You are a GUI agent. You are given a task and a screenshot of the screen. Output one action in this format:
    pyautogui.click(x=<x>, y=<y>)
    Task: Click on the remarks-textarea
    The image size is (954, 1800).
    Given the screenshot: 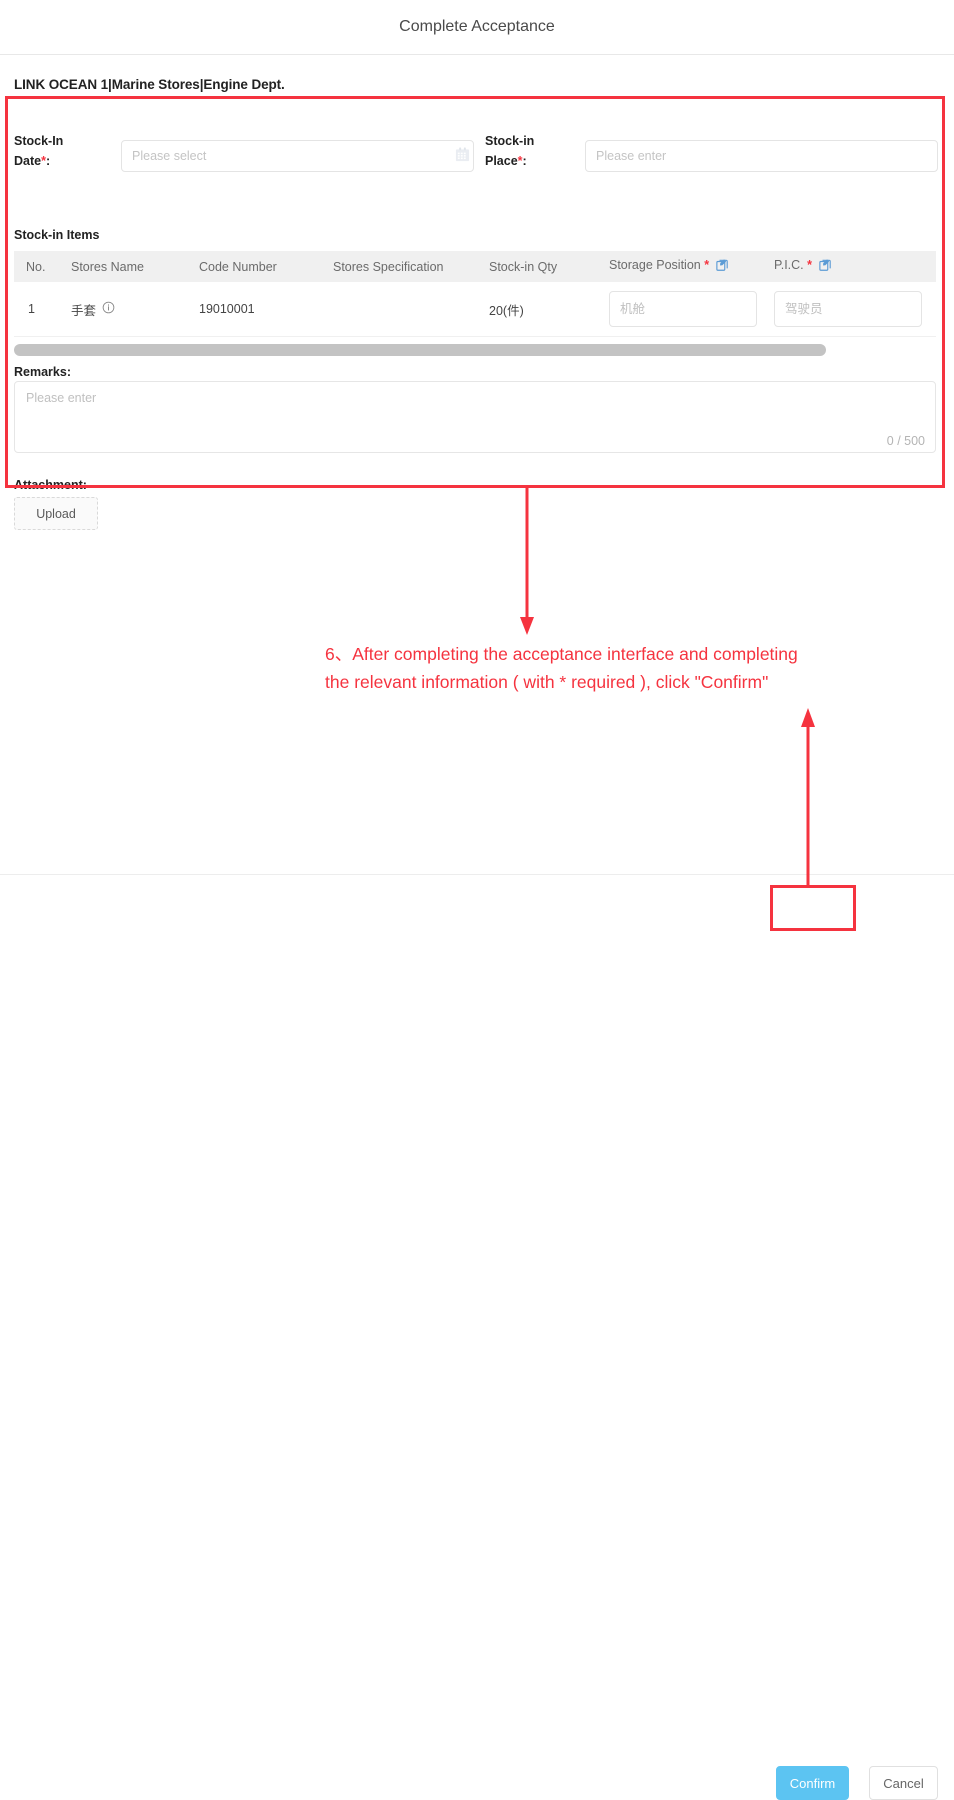 What is the action you would take?
    pyautogui.click(x=475, y=410)
    